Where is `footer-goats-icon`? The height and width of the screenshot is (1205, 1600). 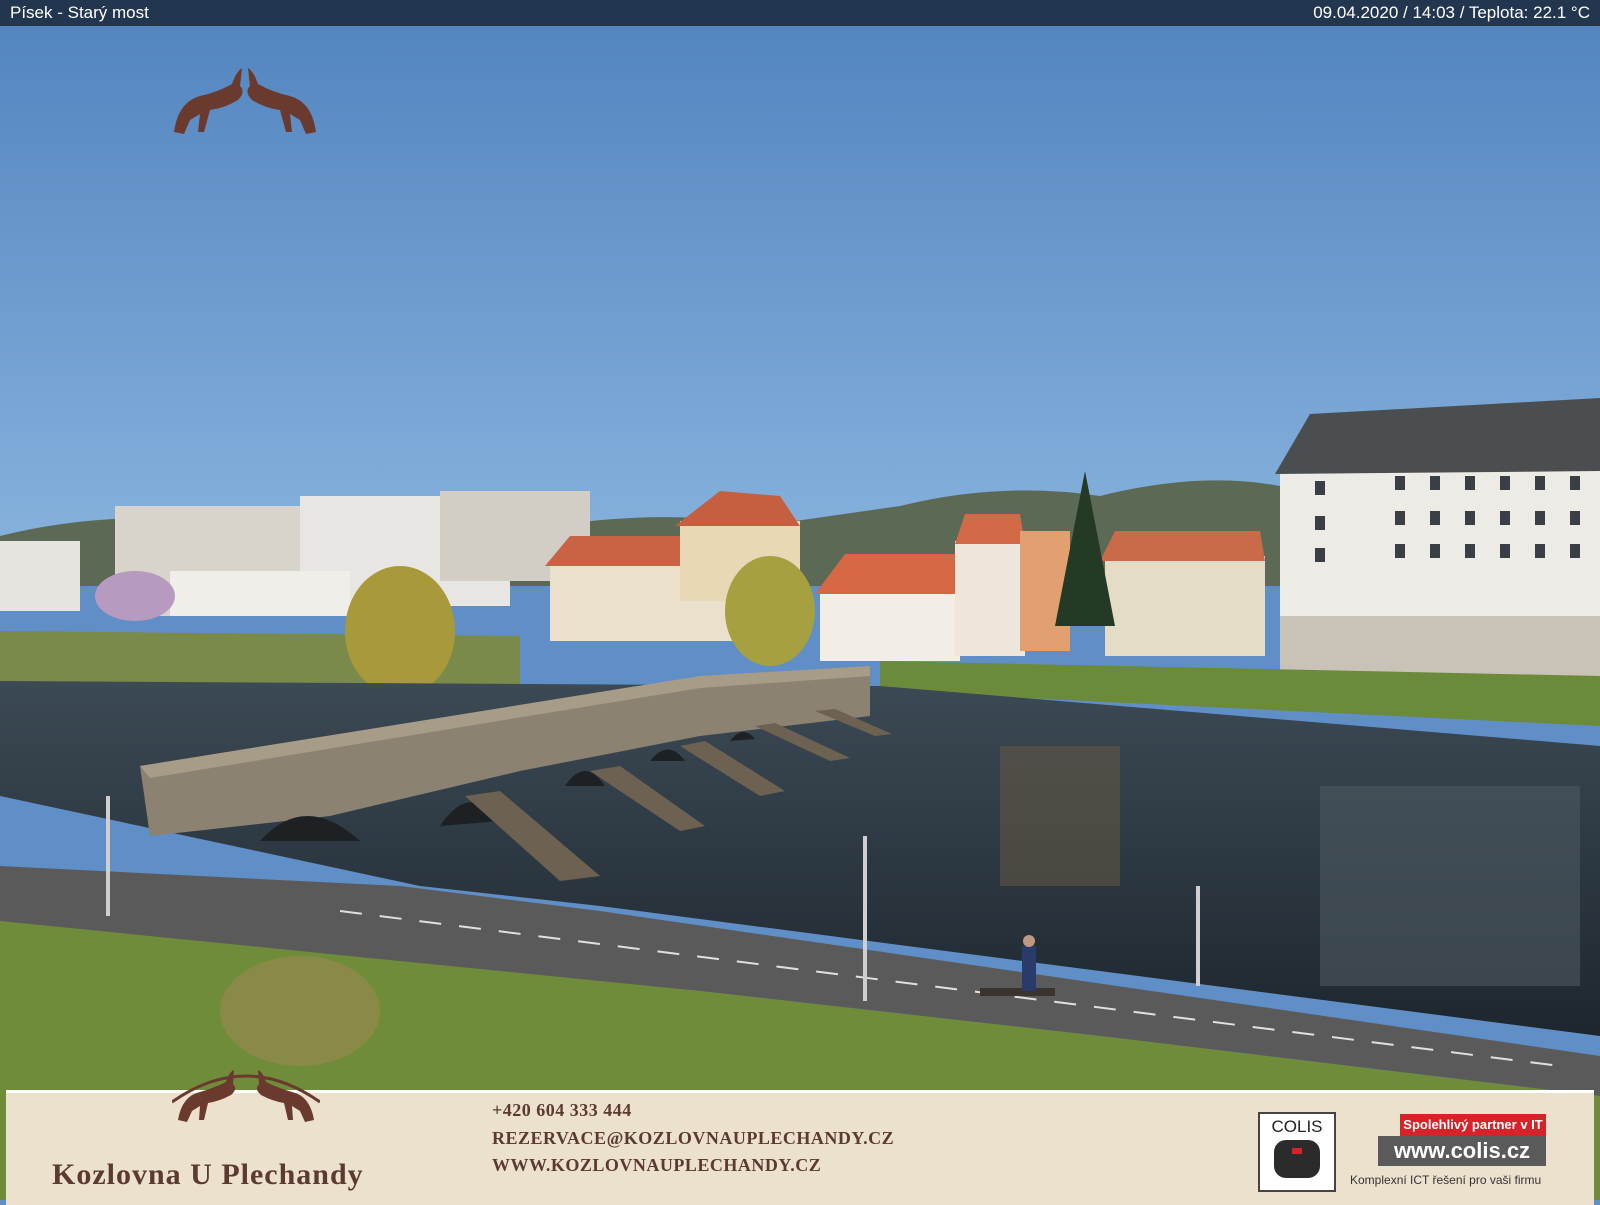
footer-goats-icon is located at coordinates (246, 1096).